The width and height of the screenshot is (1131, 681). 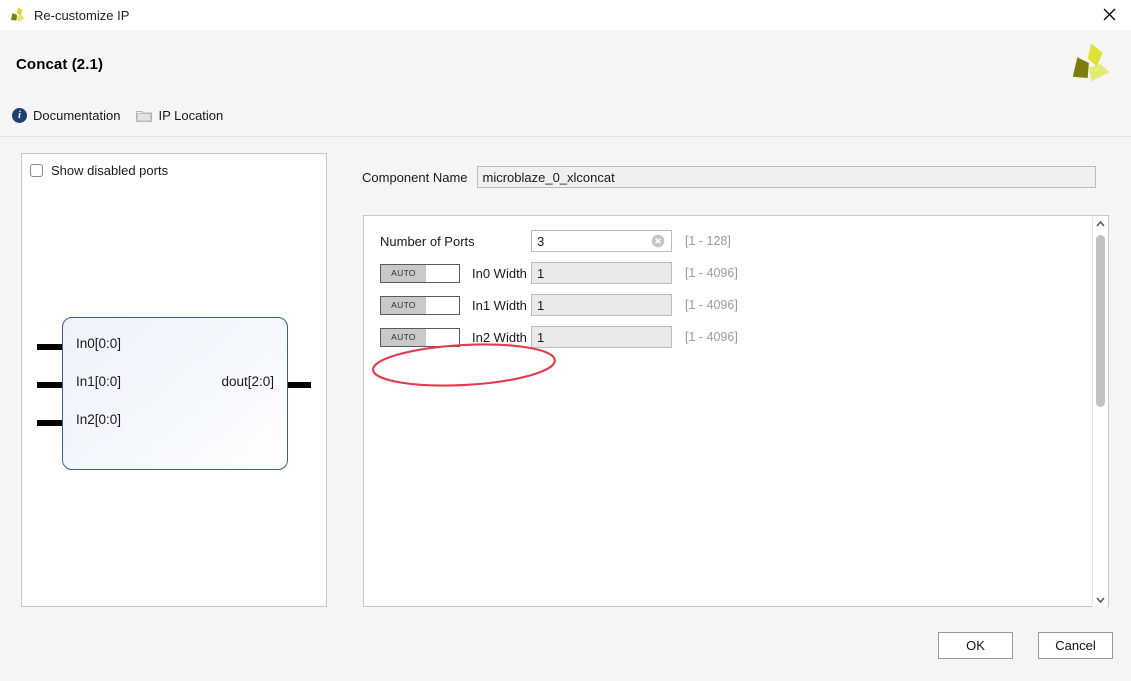 I want to click on port-label-in2: In2[0:0], so click(x=99, y=419).